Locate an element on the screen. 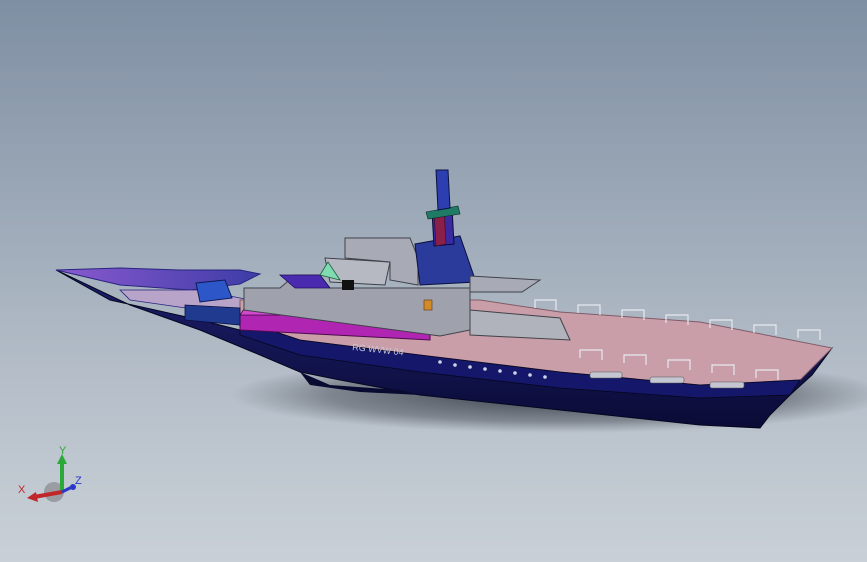 The height and width of the screenshot is (562, 867). z-axis-label: Z is located at coordinates (78, 481).